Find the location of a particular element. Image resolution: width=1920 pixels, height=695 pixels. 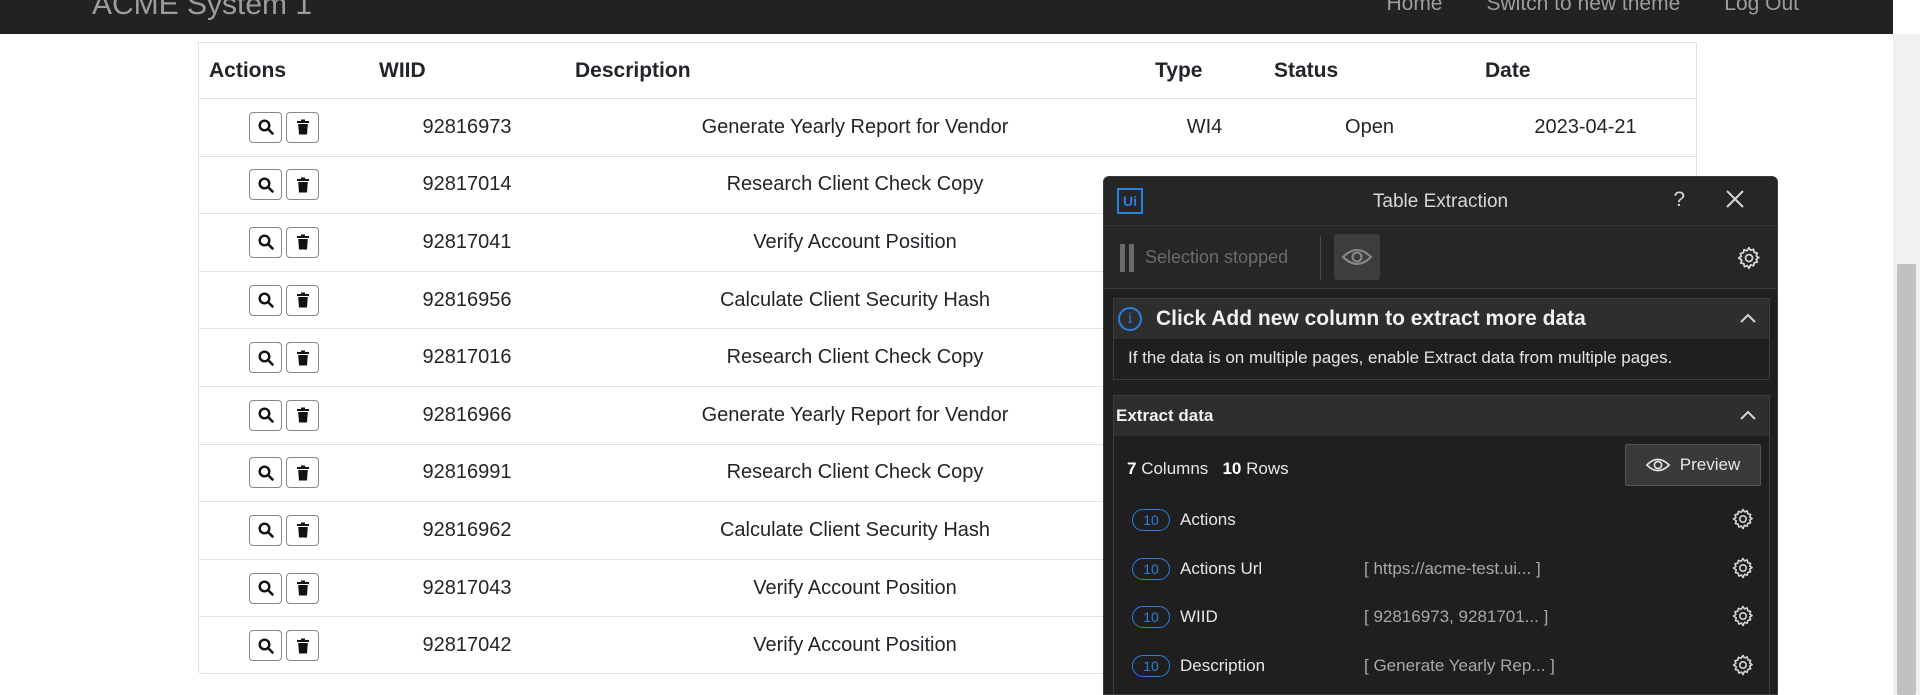

extract-column-row: 10 WIID [ 92816973, 9281701... ] is located at coordinates (1441, 618).